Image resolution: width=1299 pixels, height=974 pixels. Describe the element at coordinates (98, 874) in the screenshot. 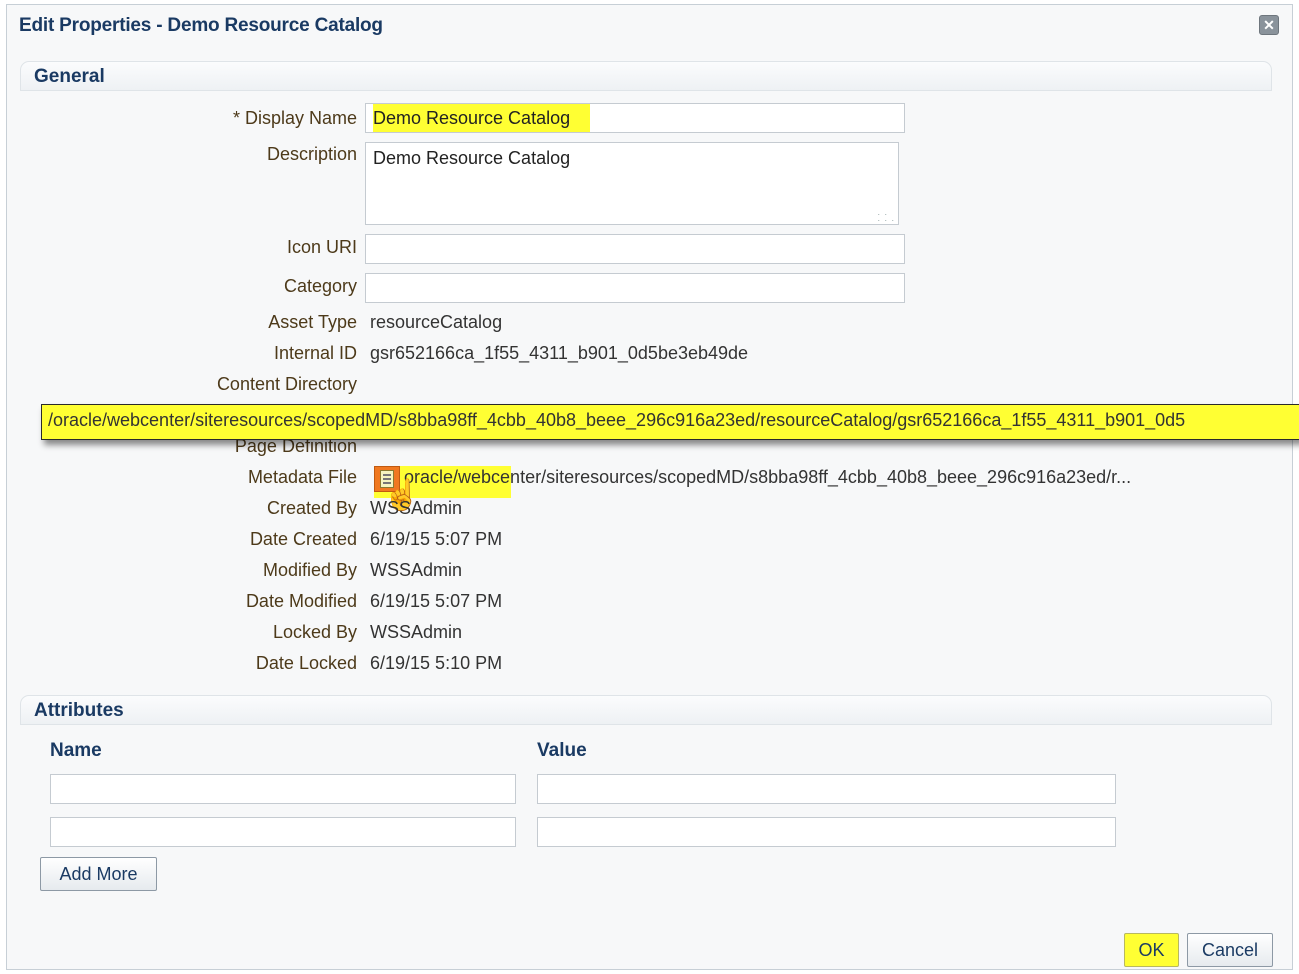

I see `add-more-button: Add More` at that location.